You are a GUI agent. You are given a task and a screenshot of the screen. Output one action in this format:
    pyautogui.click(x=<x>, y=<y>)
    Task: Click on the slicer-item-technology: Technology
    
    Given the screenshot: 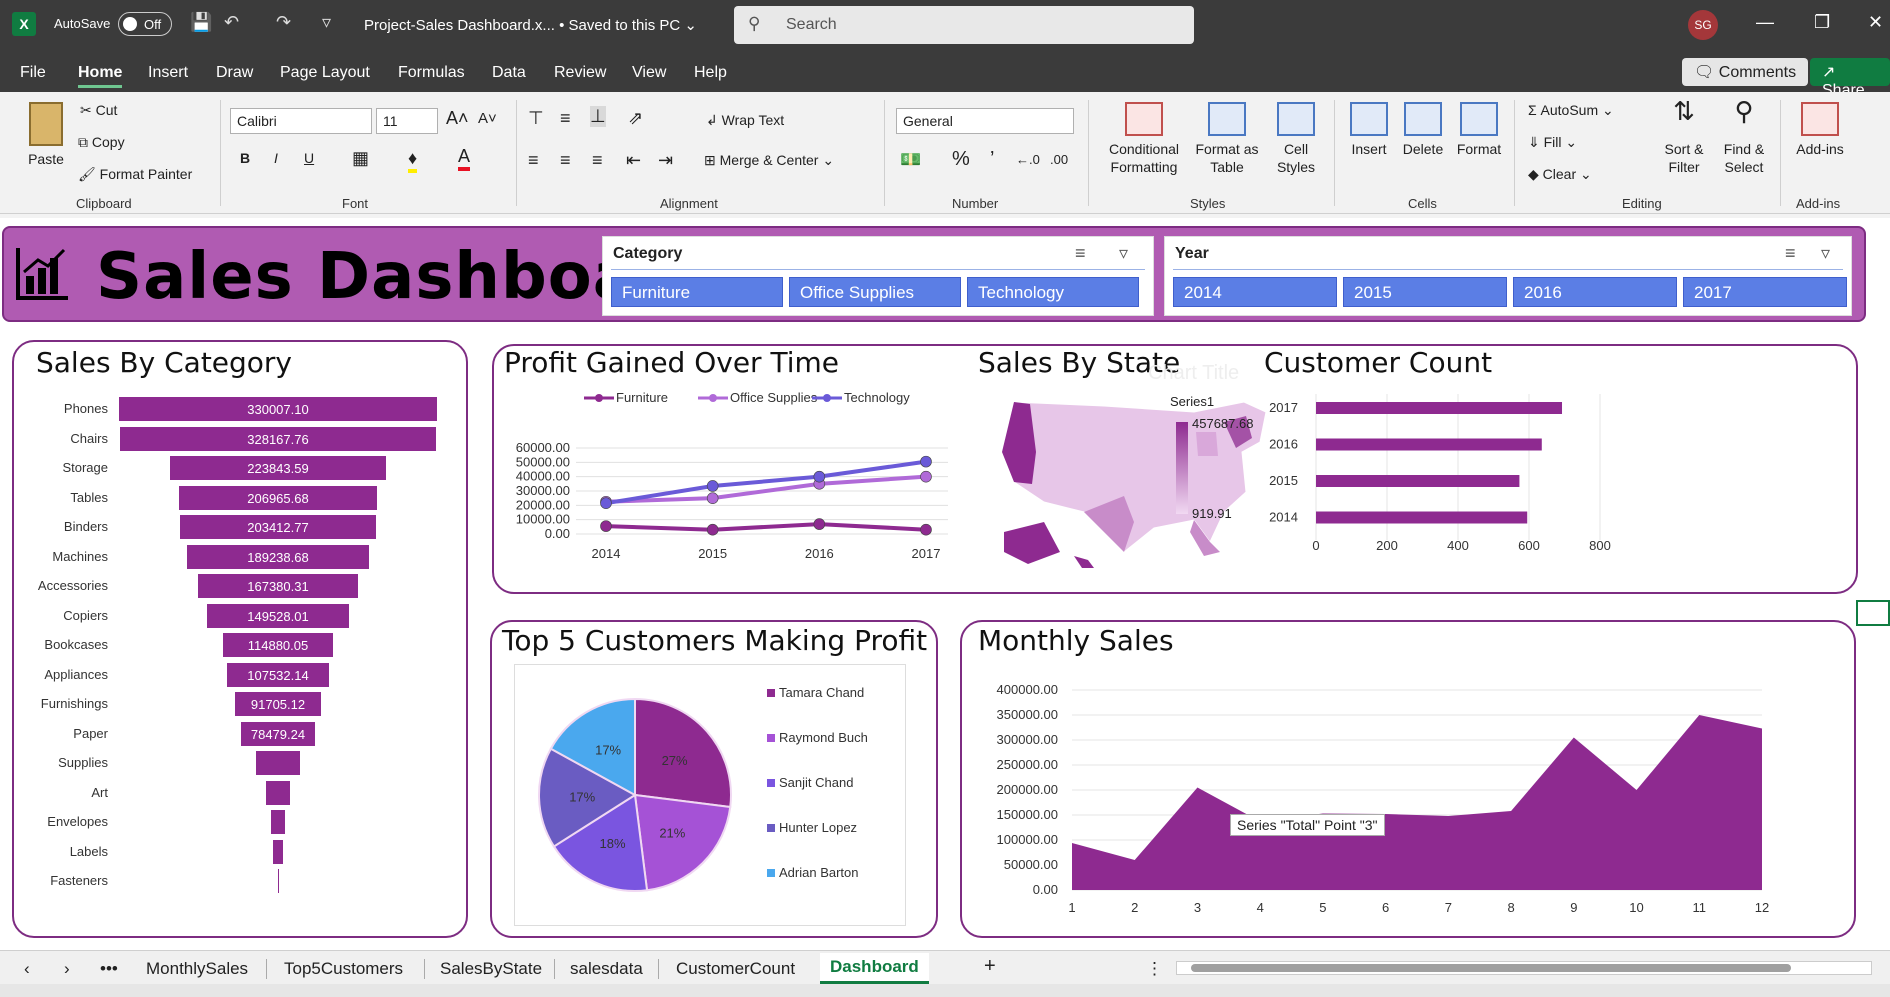 What is the action you would take?
    pyautogui.click(x=1053, y=292)
    